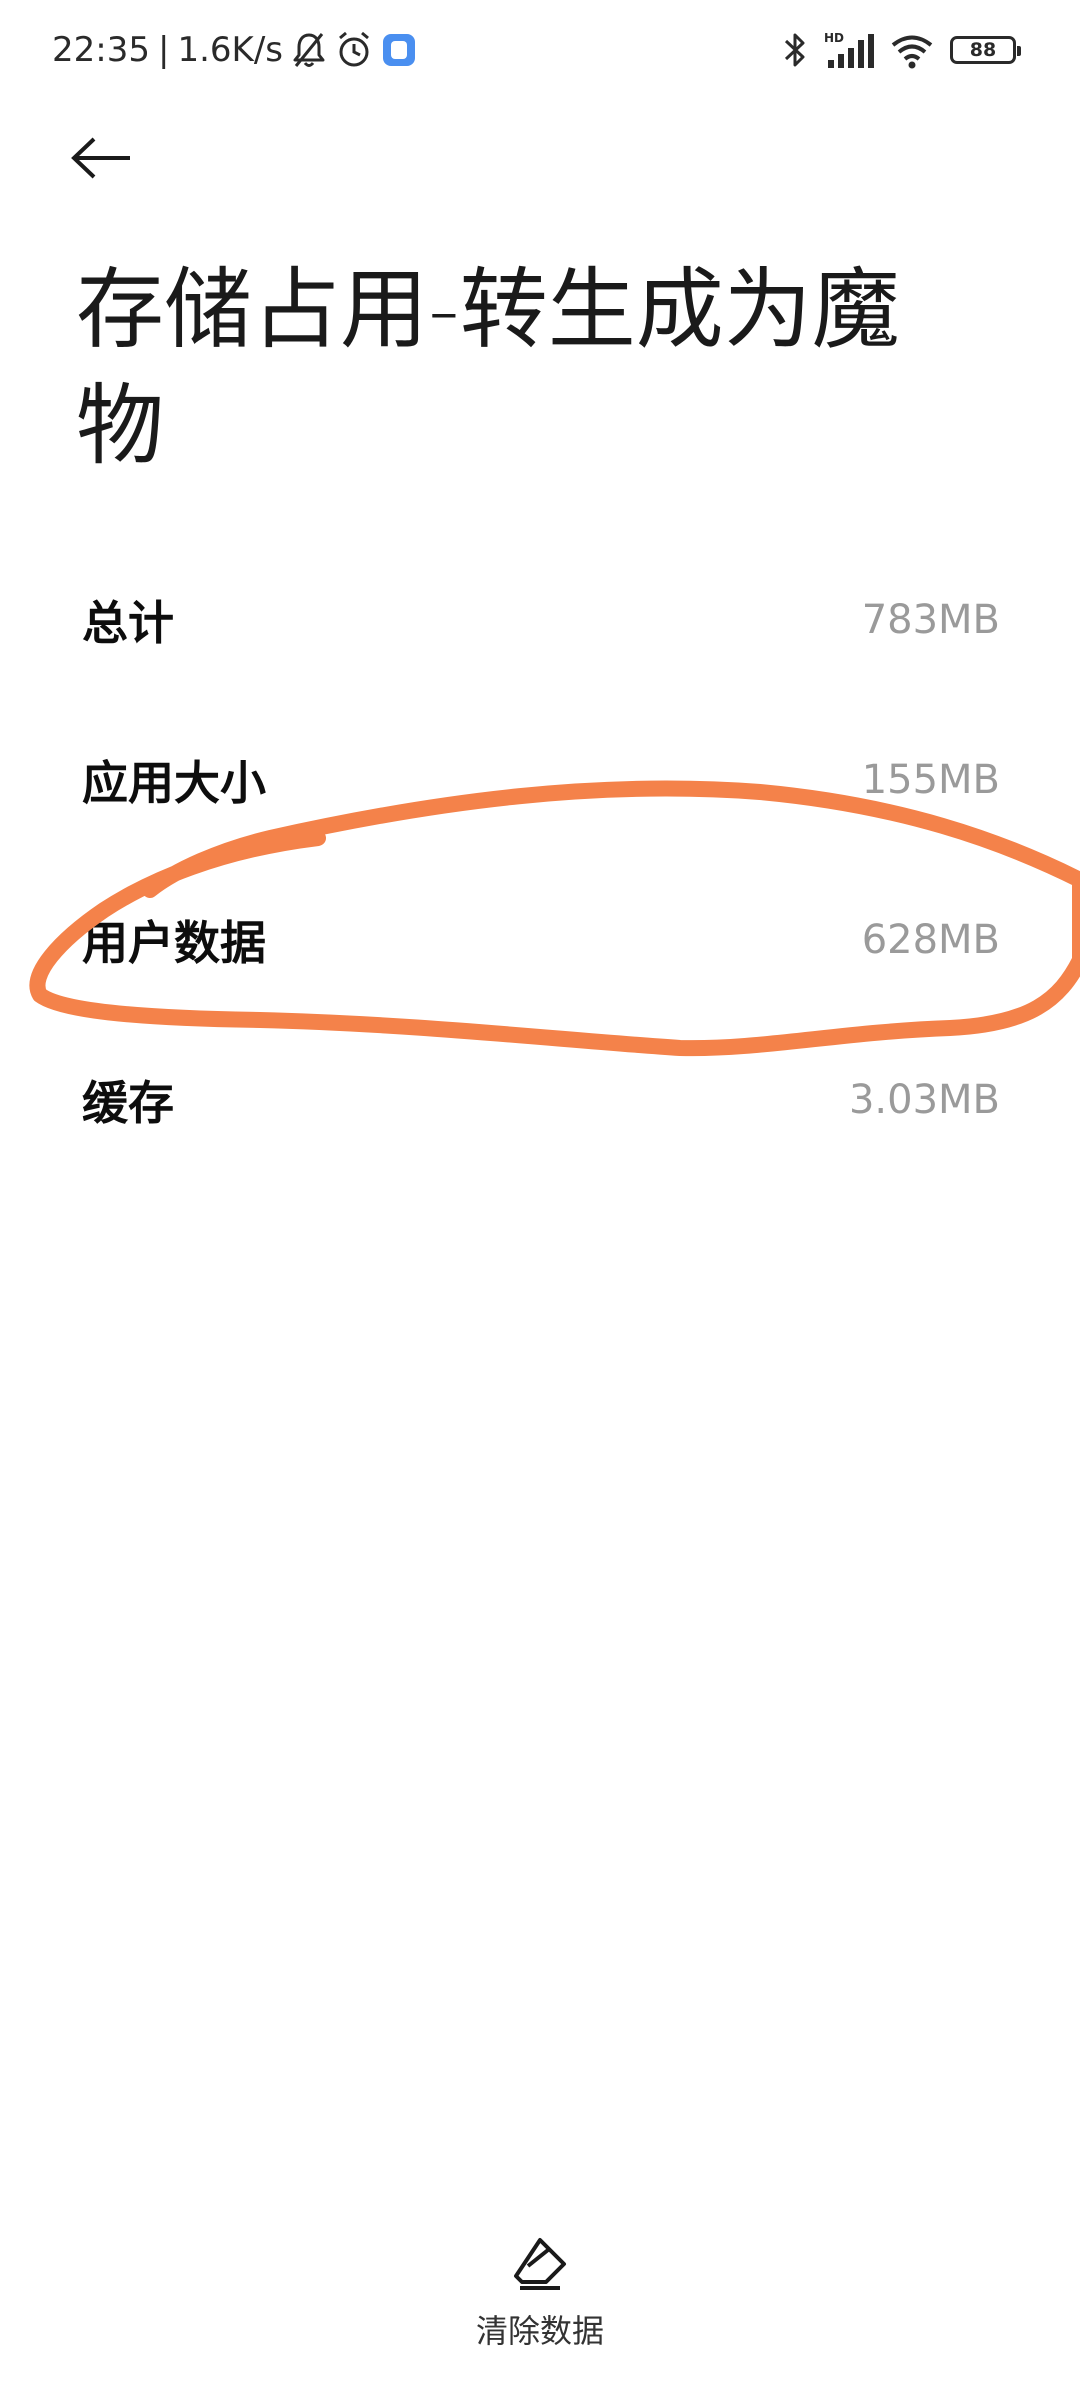  Describe the element at coordinates (983, 49) in the screenshot. I see `battery-level: 88` at that location.